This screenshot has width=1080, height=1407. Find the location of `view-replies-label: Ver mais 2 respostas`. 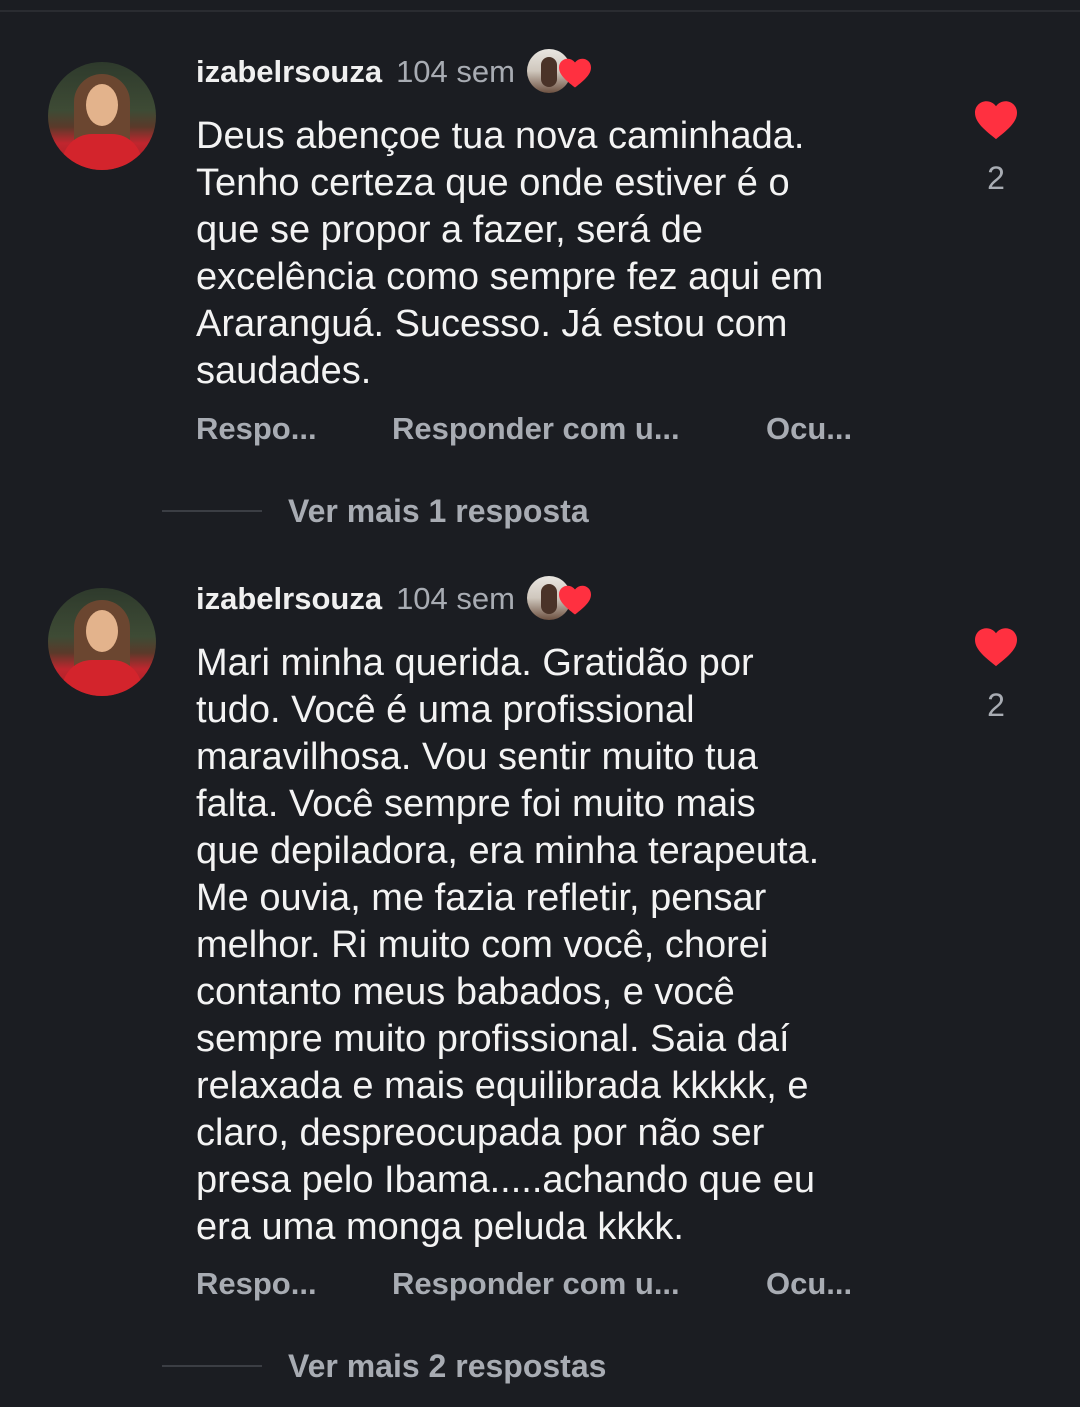

view-replies-label: Ver mais 2 respostas is located at coordinates (447, 1366).